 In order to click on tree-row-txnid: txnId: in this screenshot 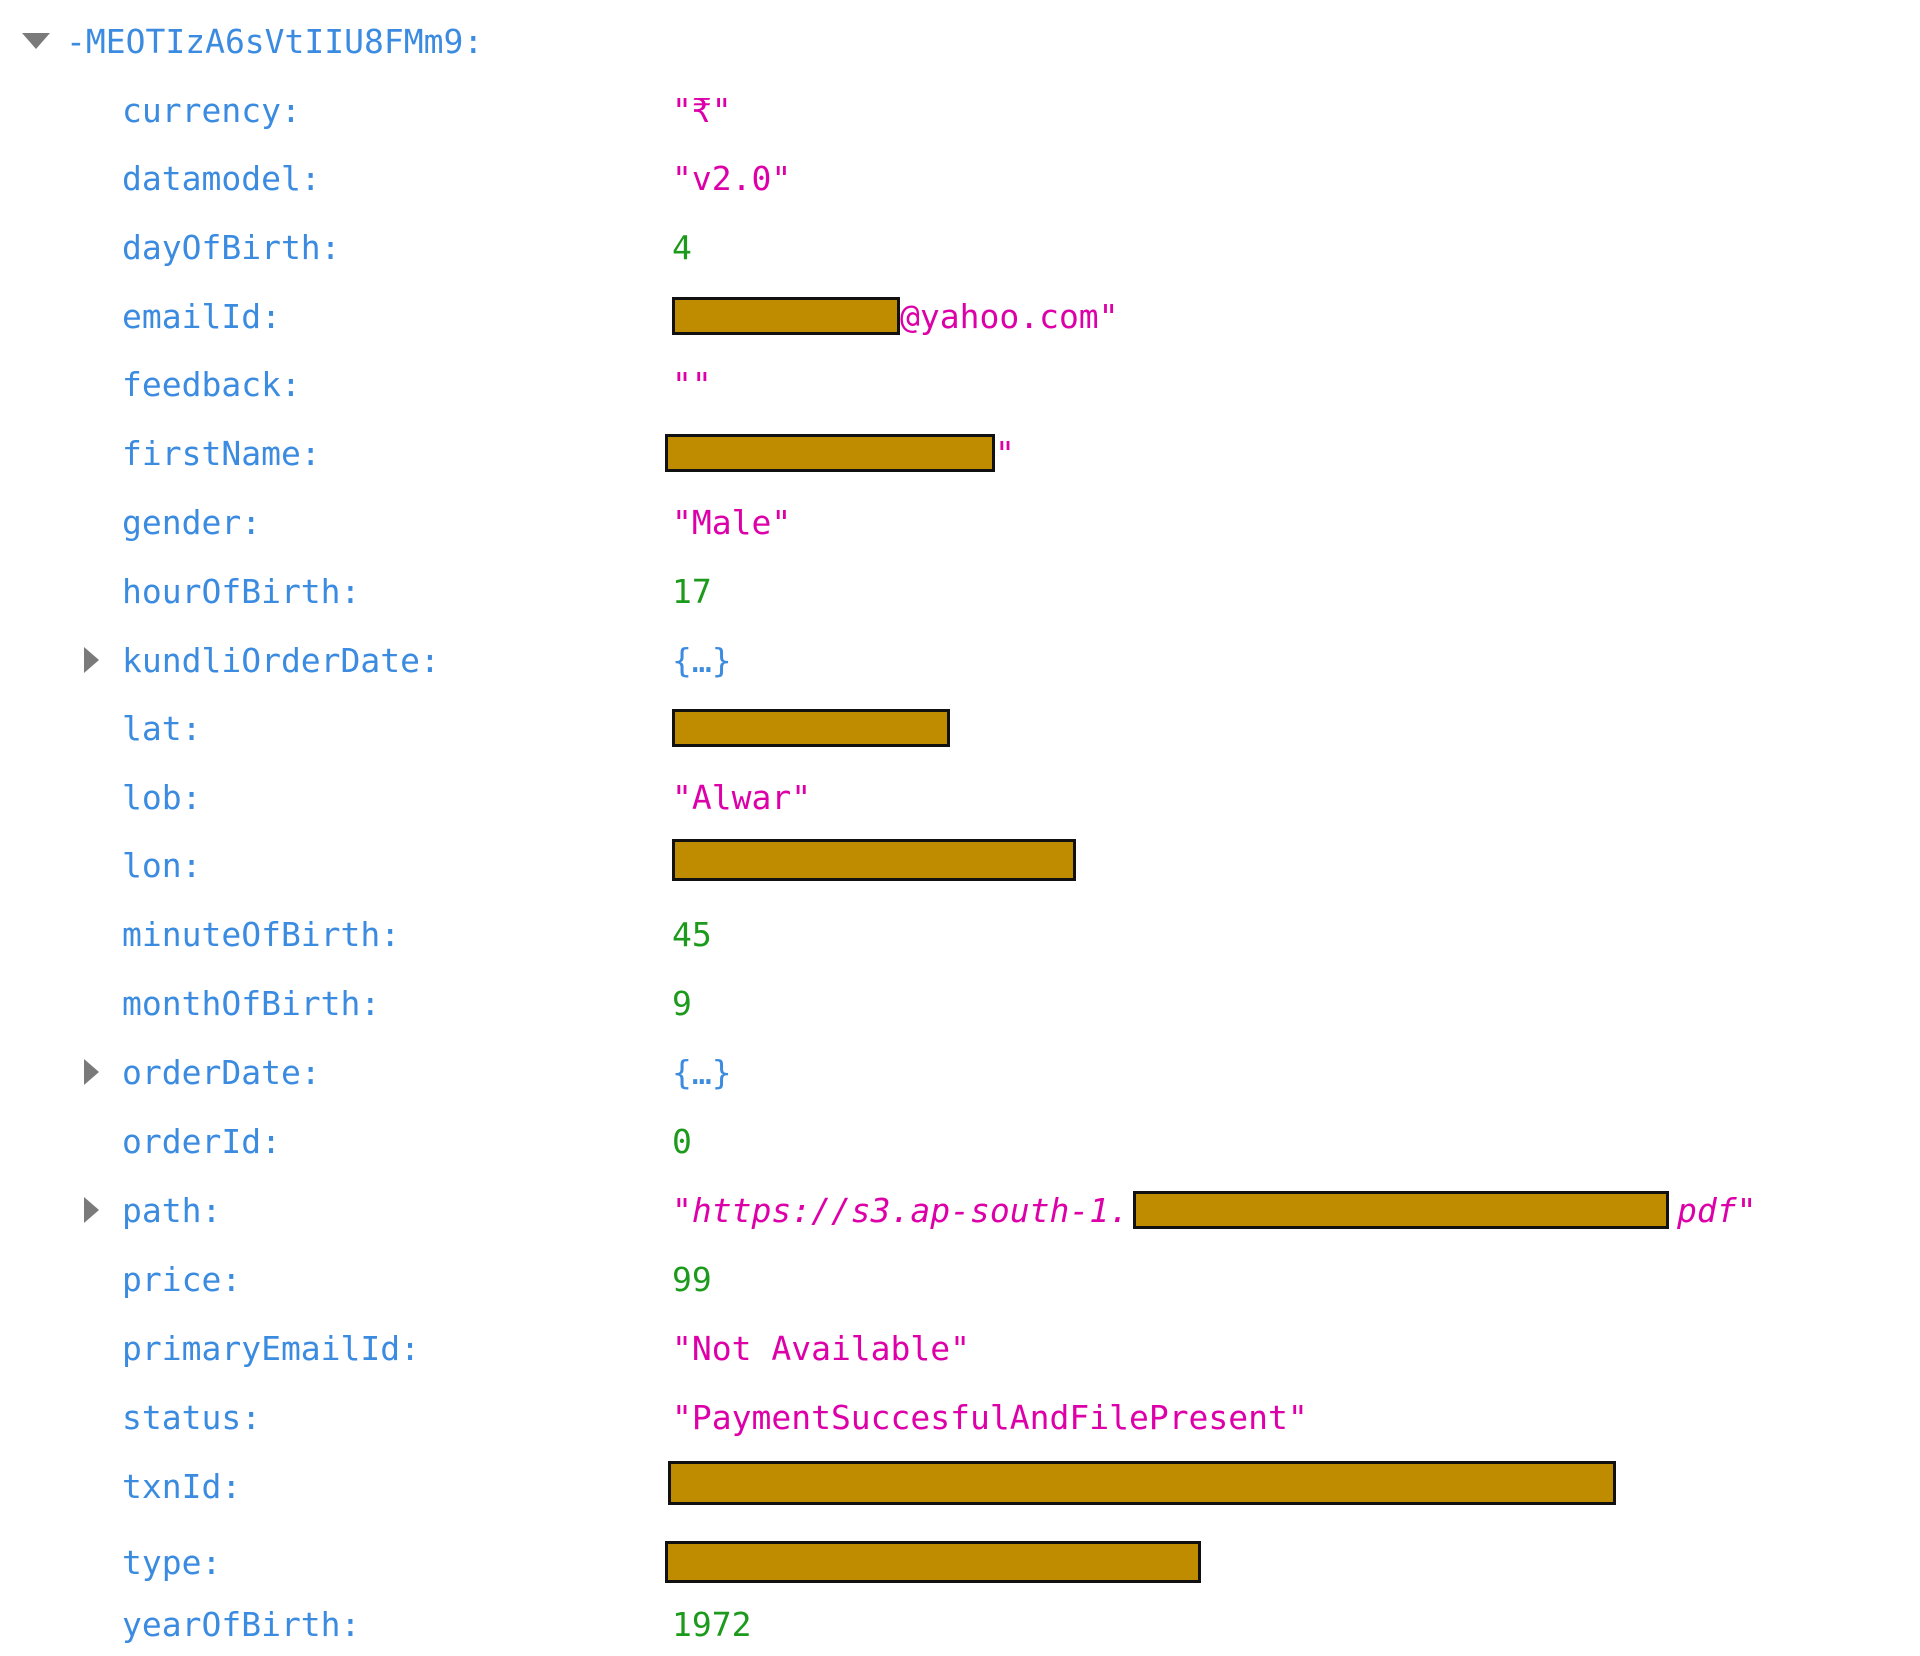, I will do `click(960, 1483)`.